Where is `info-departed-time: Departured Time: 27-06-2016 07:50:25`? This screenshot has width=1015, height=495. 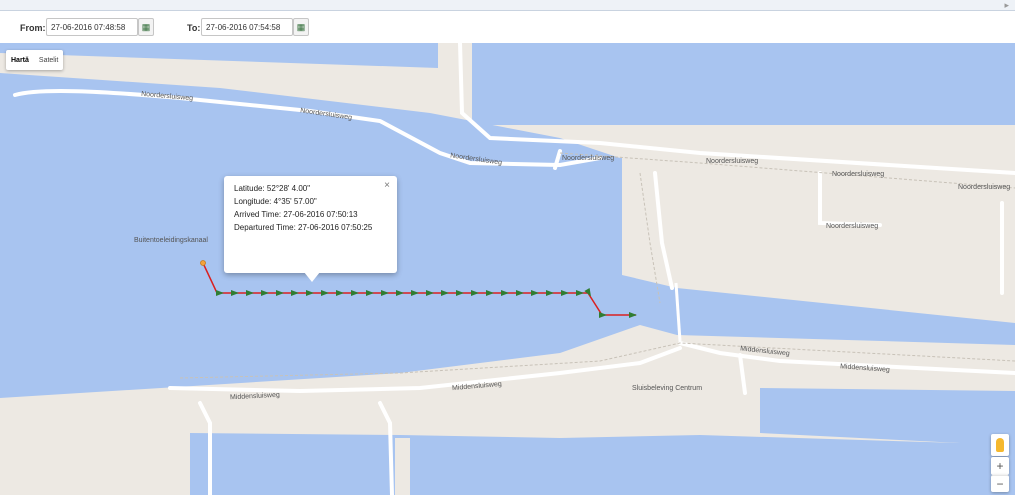
info-departed-time: Departured Time: 27-06-2016 07:50:25 is located at coordinates (303, 227).